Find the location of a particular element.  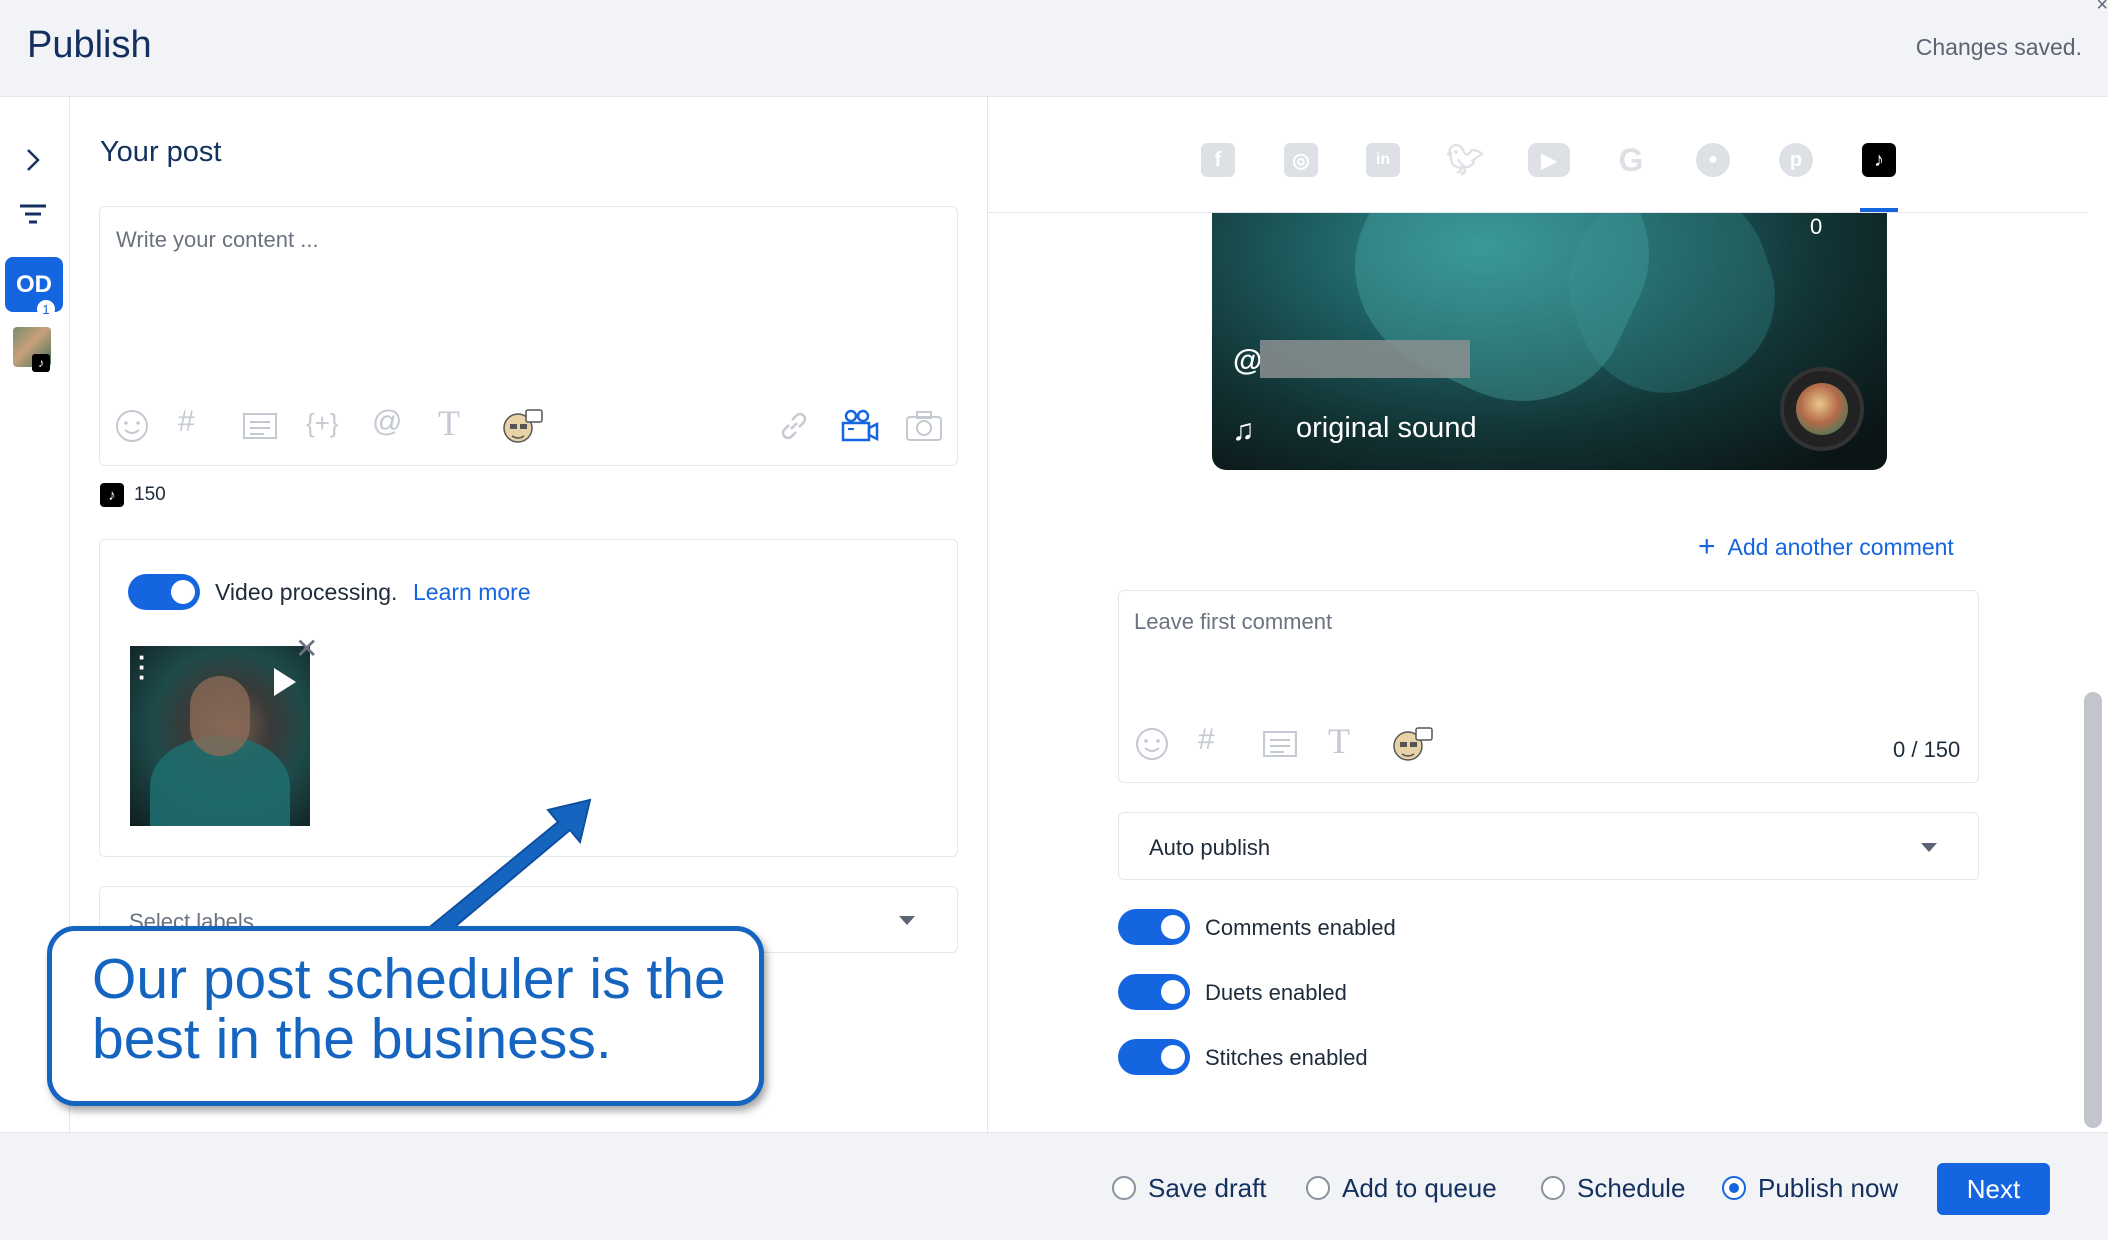

publish-header: Publish Changes saved. × is located at coordinates (1054, 48).